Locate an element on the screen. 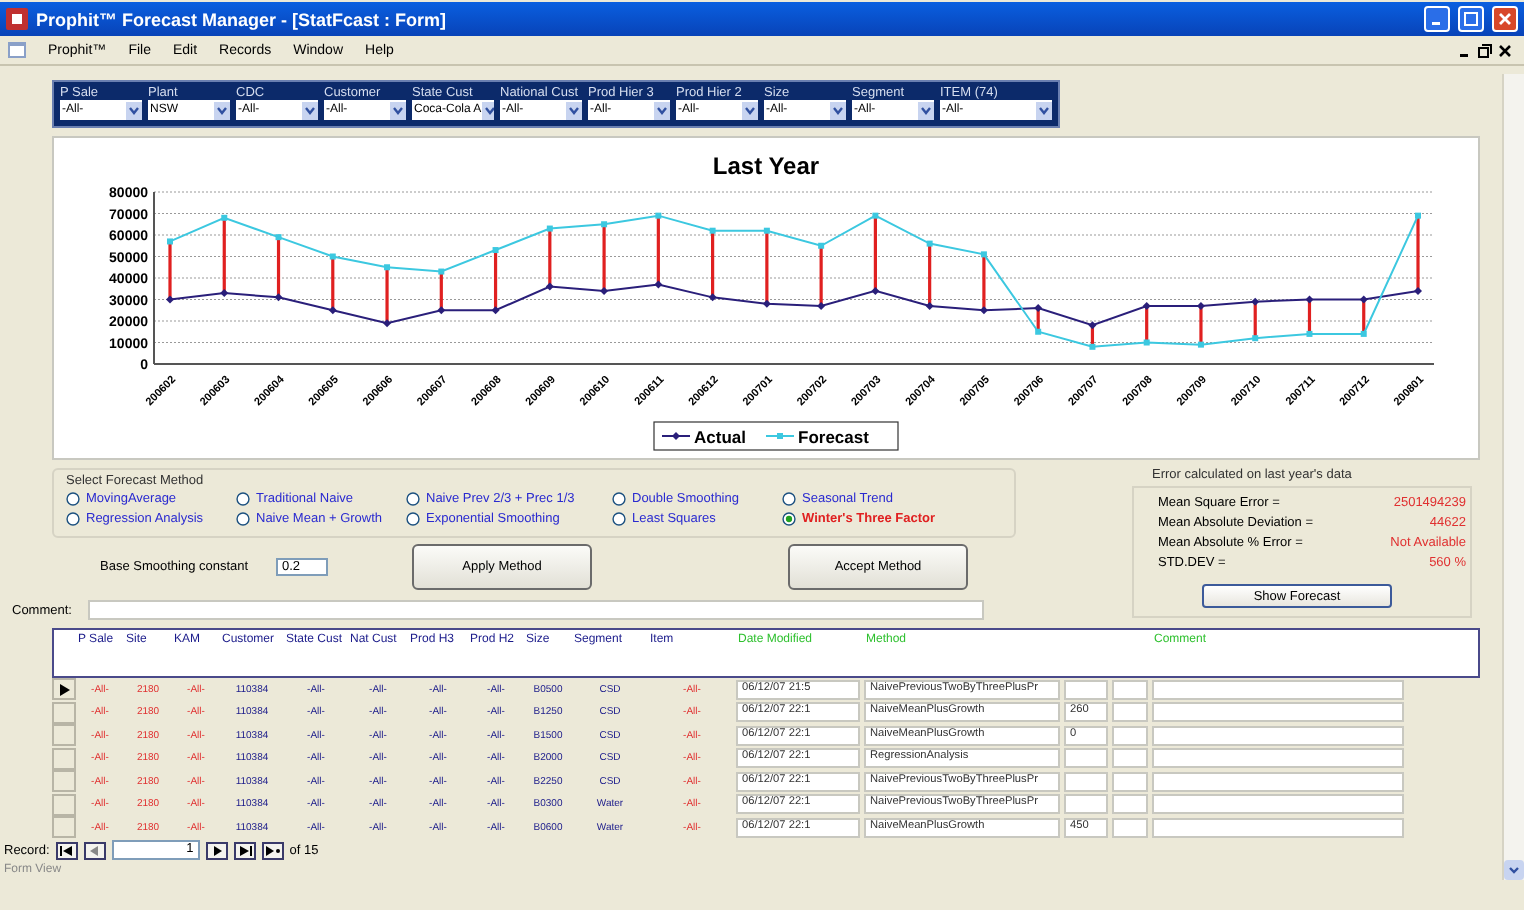  legend-label: Forecast is located at coordinates (833, 437).